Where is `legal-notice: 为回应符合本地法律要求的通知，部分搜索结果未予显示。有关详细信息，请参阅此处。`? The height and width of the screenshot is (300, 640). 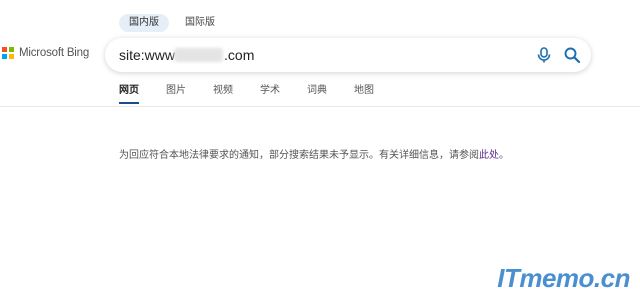
legal-notice: 为回应符合本地法律要求的通知，部分搜索结果未予显示。有关详细信息，请参阅此处。 is located at coordinates (314, 153).